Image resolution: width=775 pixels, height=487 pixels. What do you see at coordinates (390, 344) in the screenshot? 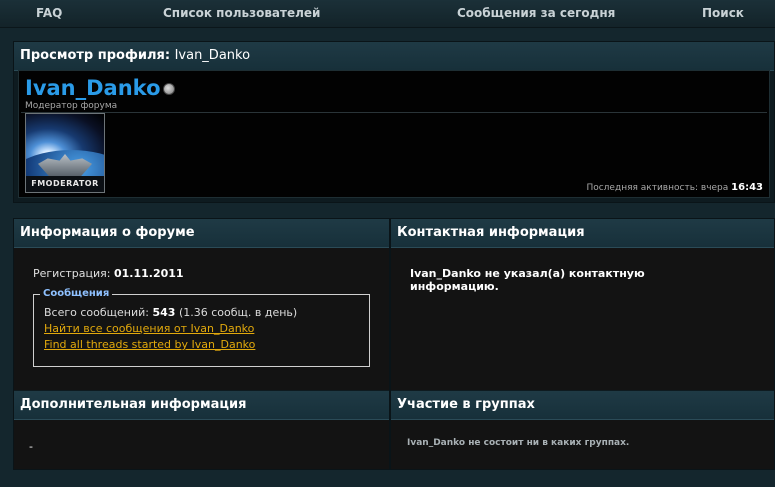
I see `column-divider` at bounding box center [390, 344].